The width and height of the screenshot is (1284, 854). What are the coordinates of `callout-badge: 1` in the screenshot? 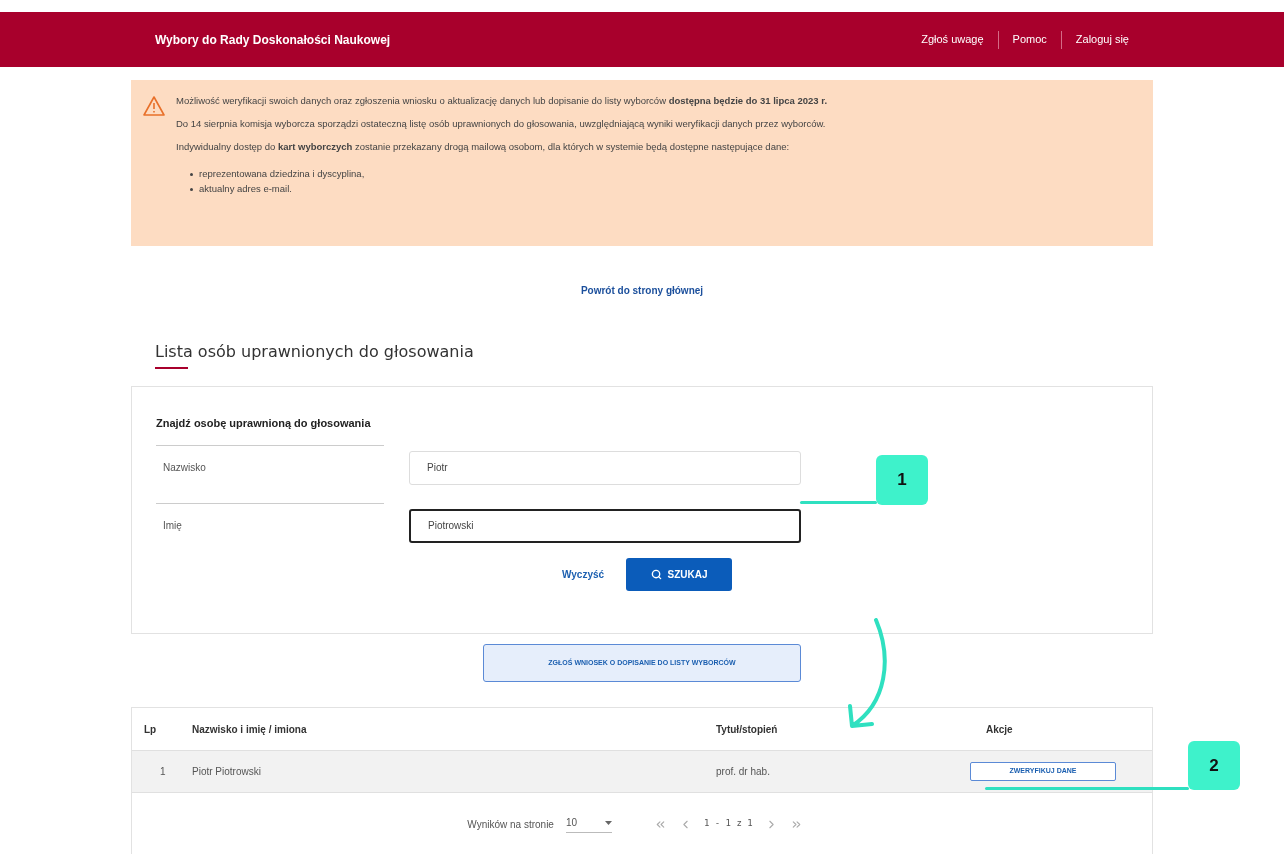 It's located at (902, 480).